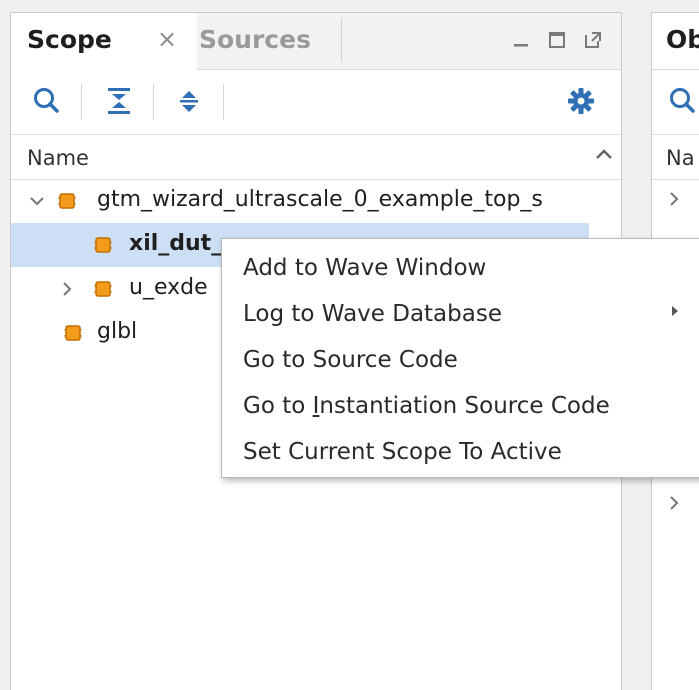  I want to click on scope-tab-bar: Scope × Sources, so click(316, 41).